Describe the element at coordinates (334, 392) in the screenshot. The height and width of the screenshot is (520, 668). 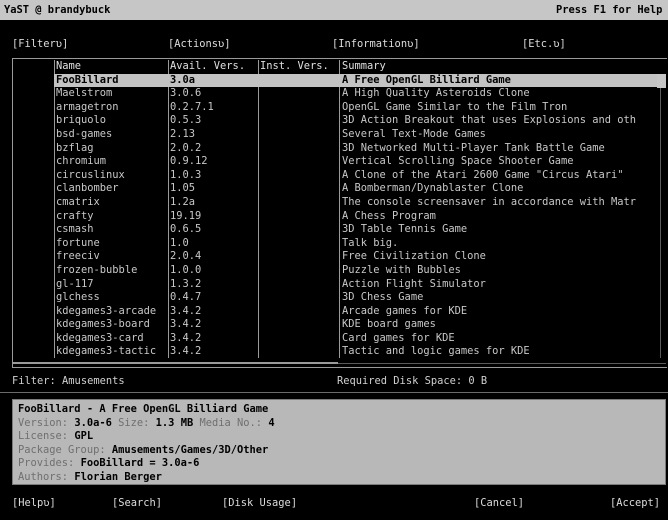
I see `divider` at that location.